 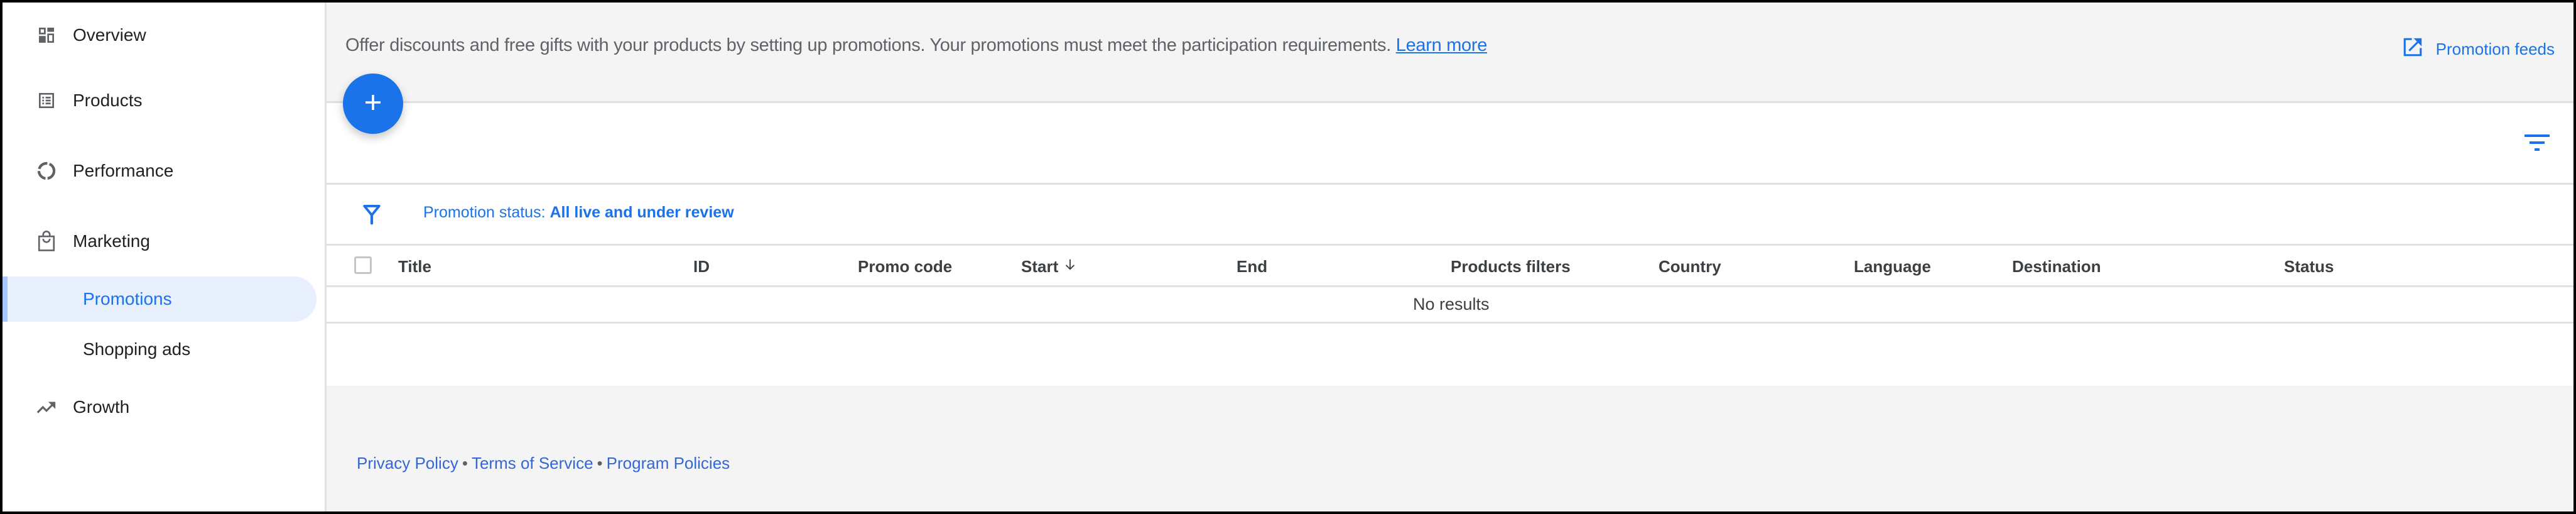 What do you see at coordinates (641, 212) in the screenshot?
I see `filter-value: All live and under review` at bounding box center [641, 212].